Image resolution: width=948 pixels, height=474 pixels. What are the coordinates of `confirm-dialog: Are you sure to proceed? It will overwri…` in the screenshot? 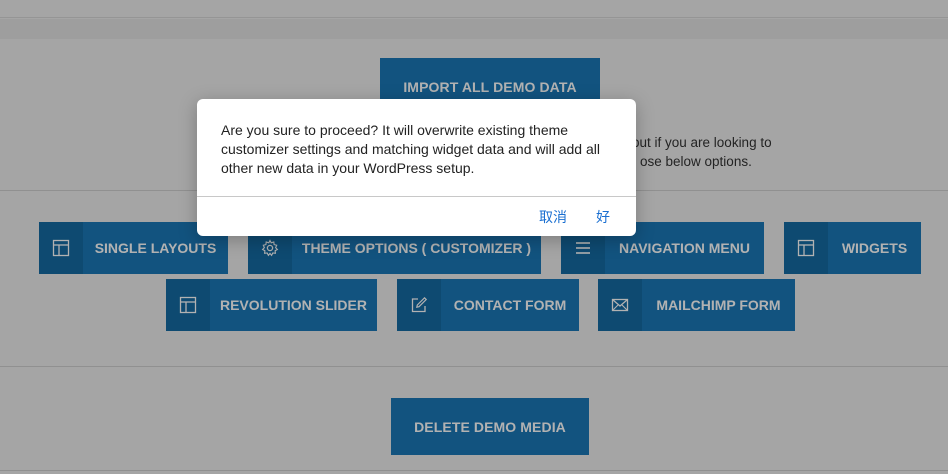 It's located at (416, 167).